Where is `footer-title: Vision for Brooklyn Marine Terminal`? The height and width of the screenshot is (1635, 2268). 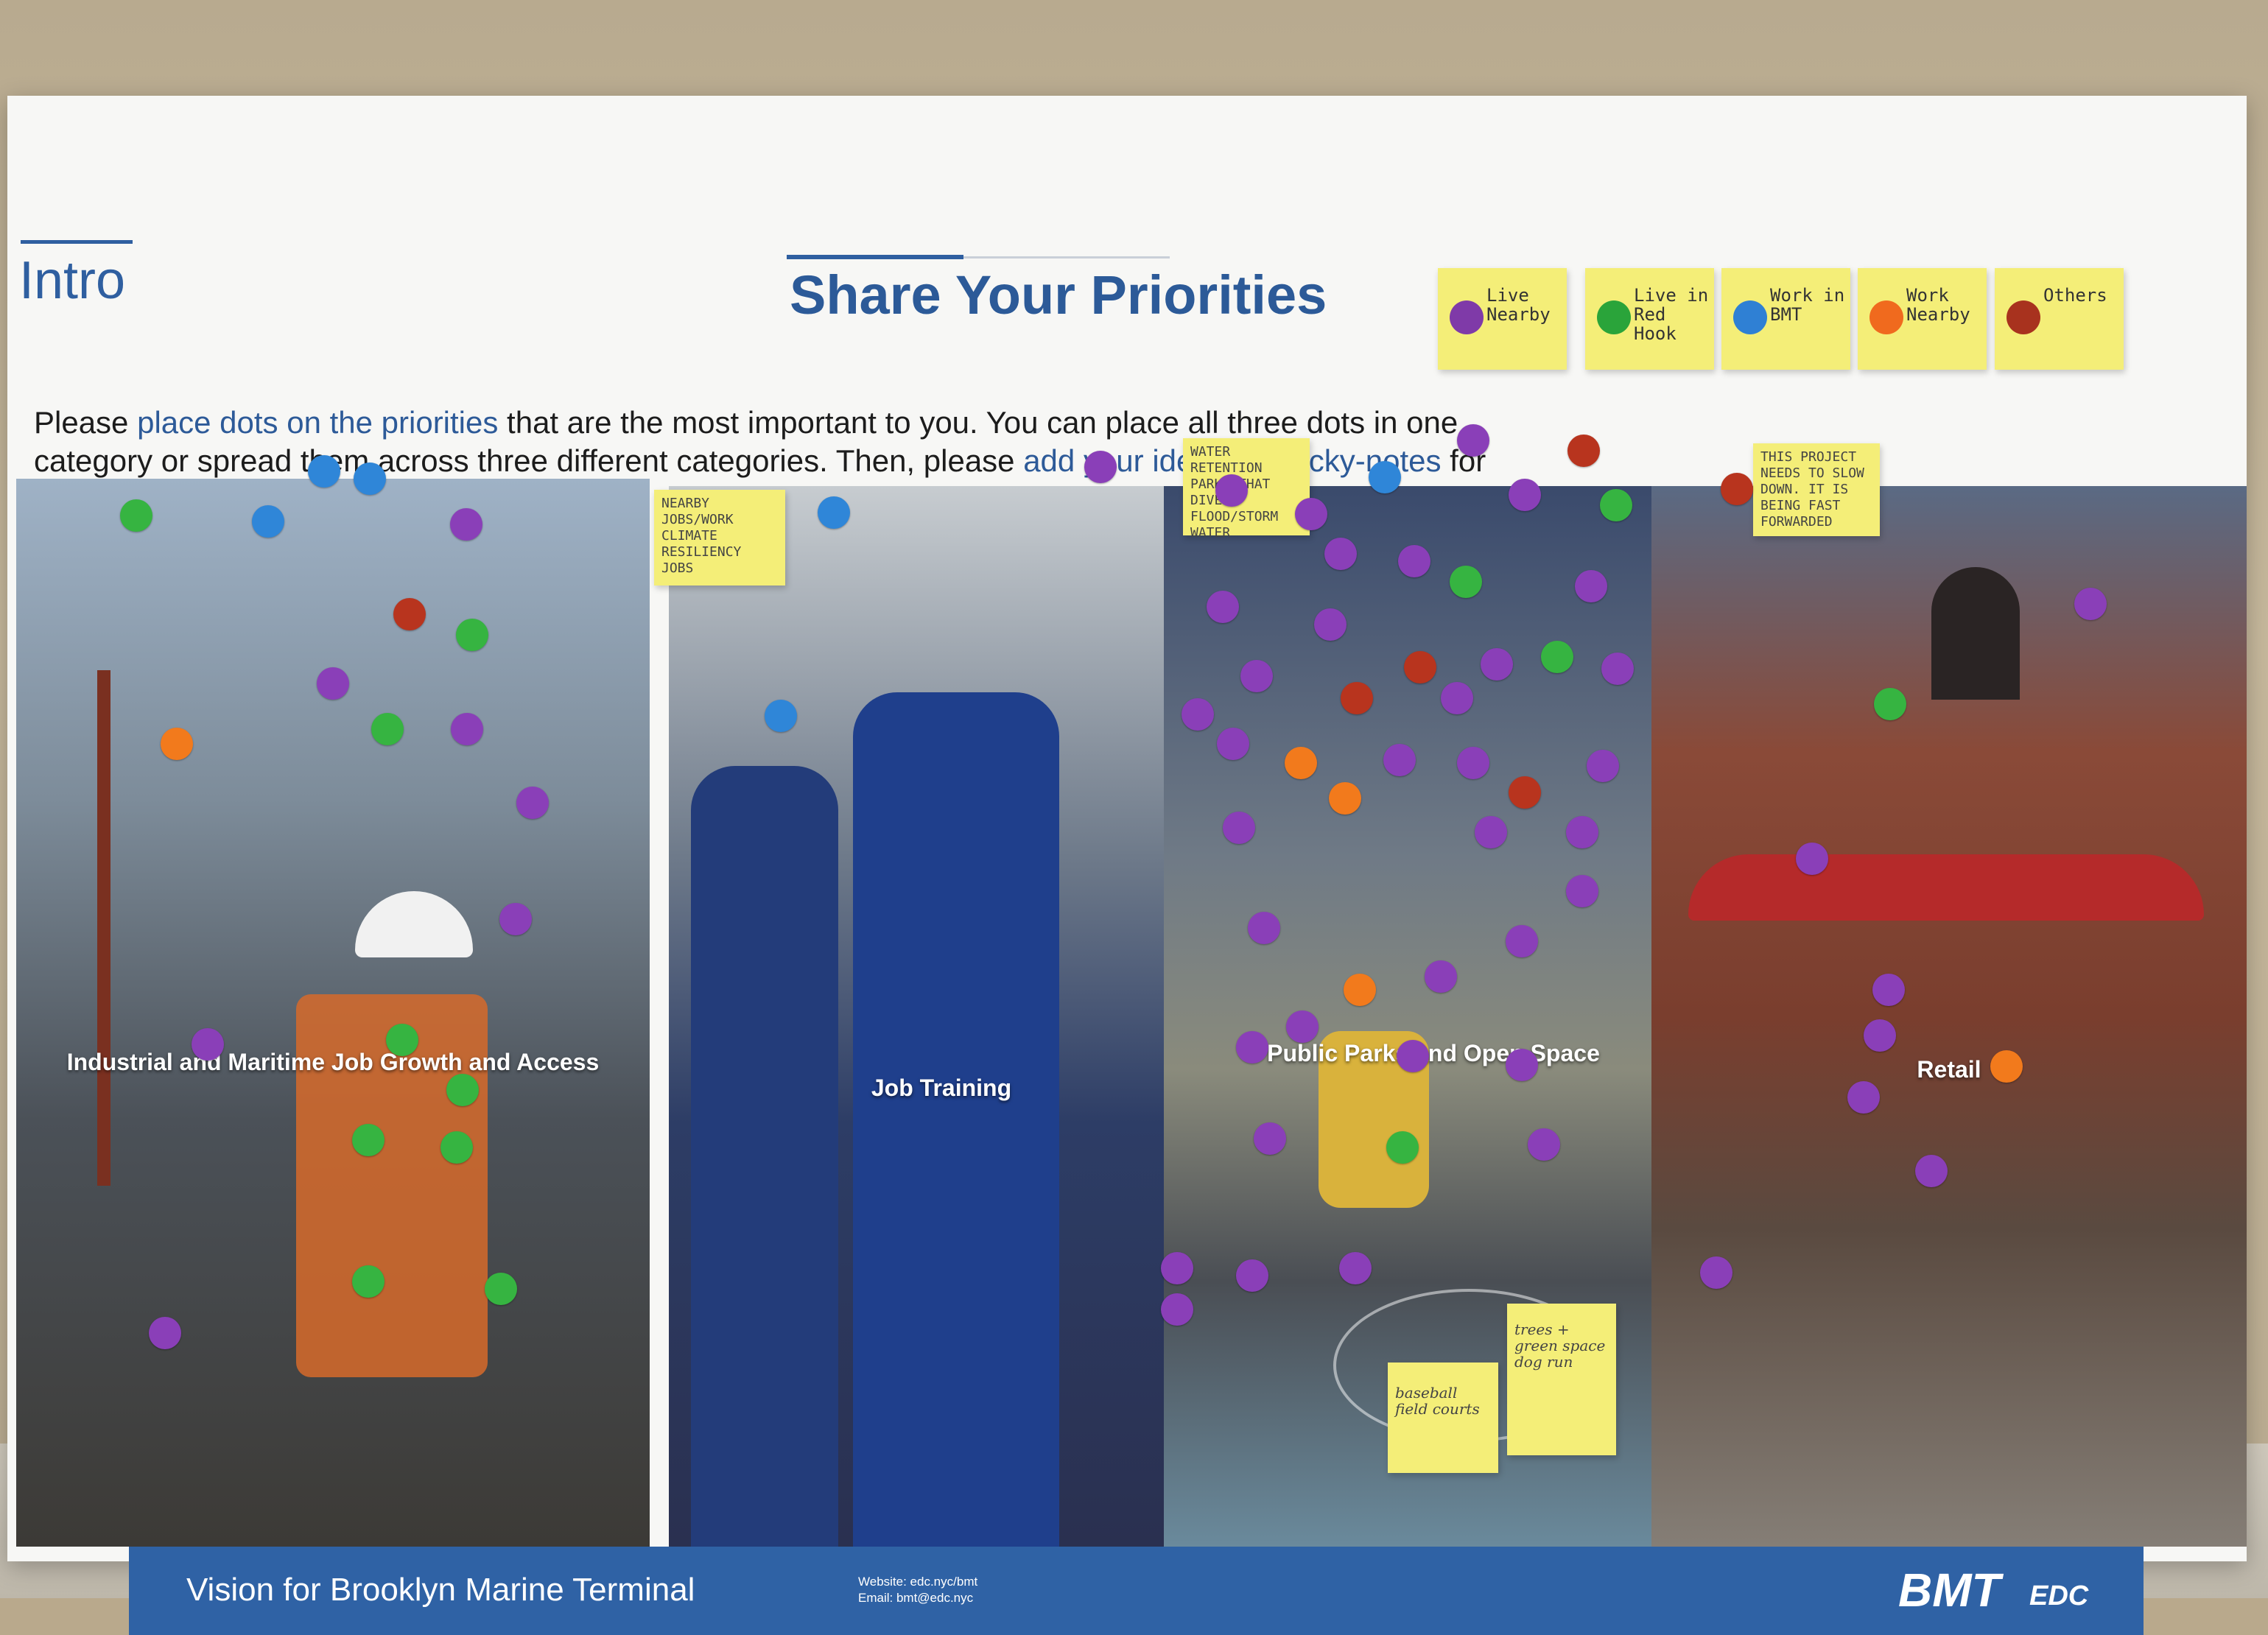
footer-title: Vision for Brooklyn Marine Terminal is located at coordinates (440, 1590).